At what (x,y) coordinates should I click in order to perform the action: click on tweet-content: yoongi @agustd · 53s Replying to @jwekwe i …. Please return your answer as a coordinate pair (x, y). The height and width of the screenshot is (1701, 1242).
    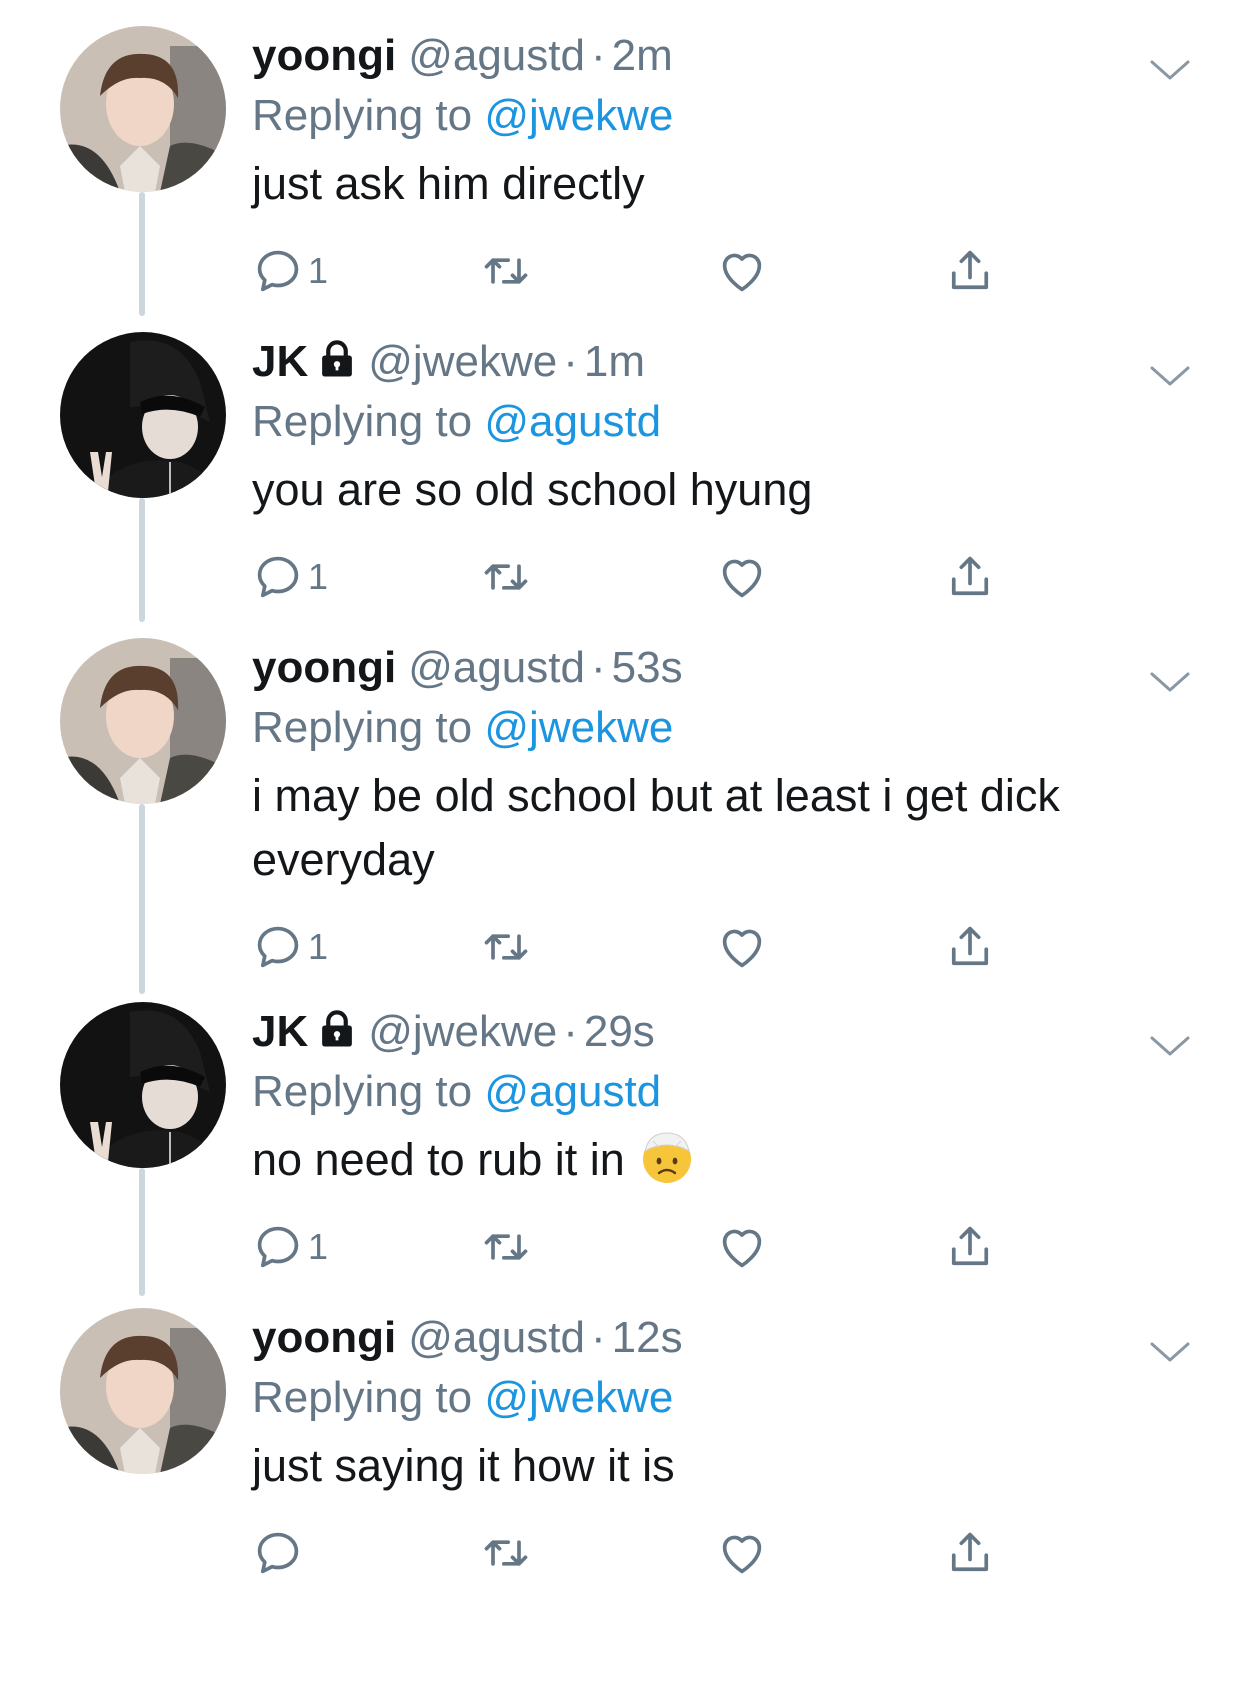
    Looking at the image, I should click on (702, 810).